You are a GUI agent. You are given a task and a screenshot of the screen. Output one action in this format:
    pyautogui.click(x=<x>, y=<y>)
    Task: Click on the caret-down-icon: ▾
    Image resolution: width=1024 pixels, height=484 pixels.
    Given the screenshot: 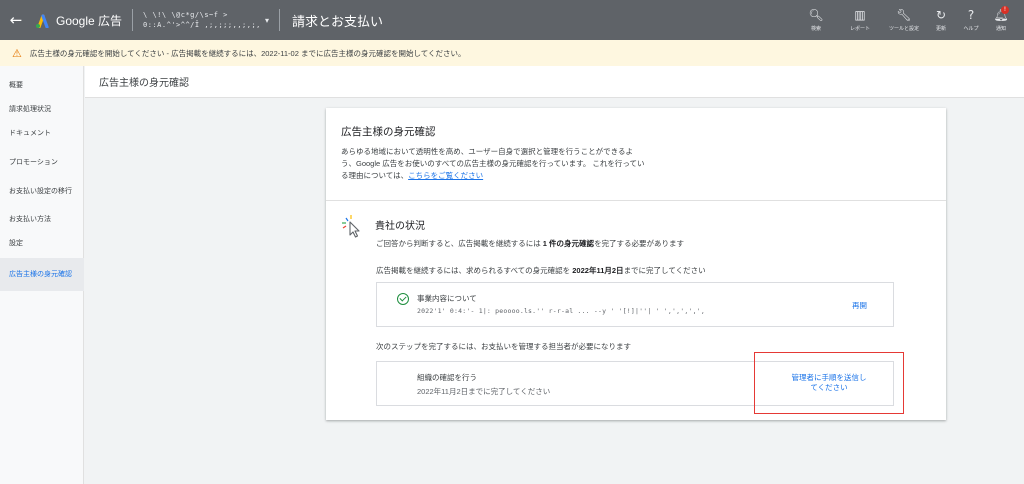 What is the action you would take?
    pyautogui.click(x=267, y=20)
    